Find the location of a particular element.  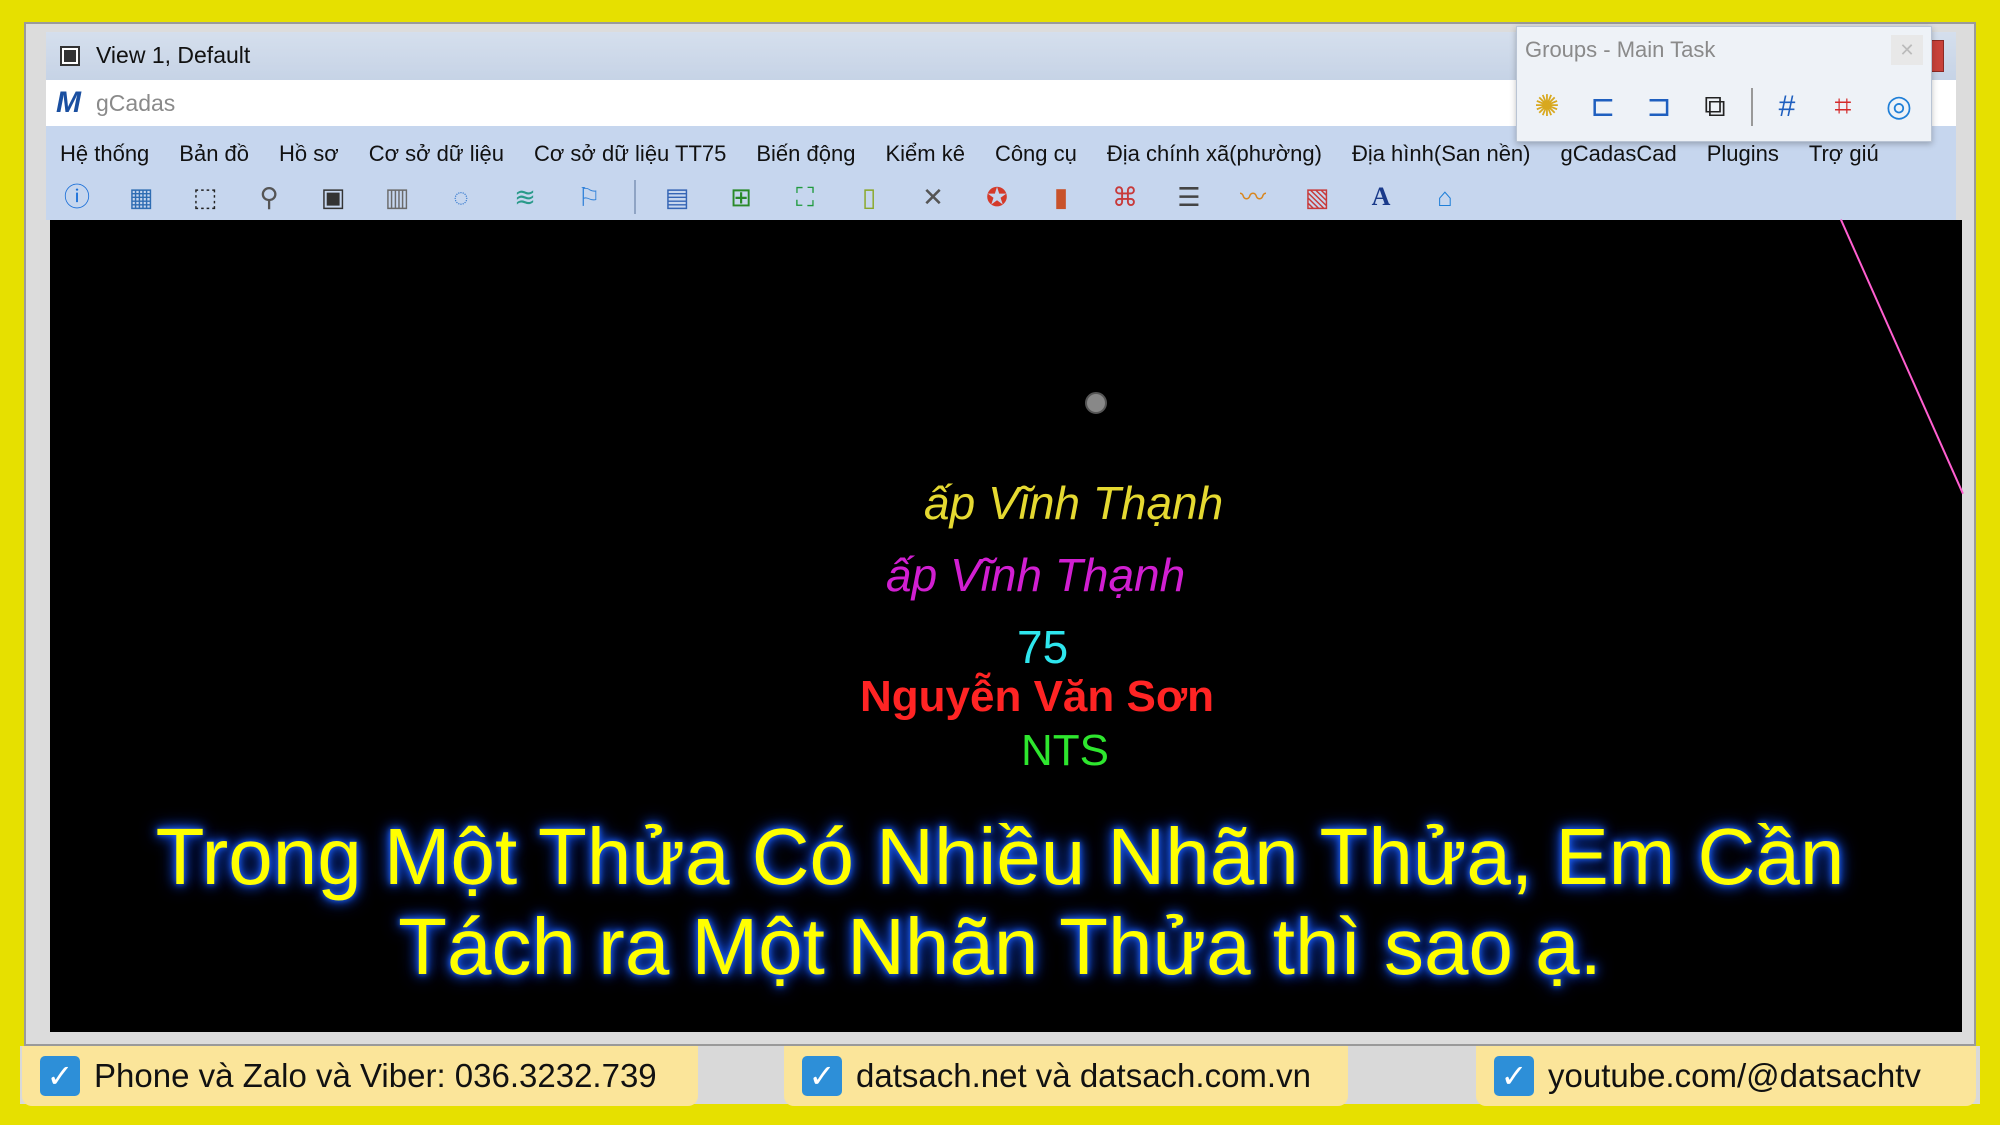

menu-ban-do: Bản đồ is located at coordinates (214, 154).